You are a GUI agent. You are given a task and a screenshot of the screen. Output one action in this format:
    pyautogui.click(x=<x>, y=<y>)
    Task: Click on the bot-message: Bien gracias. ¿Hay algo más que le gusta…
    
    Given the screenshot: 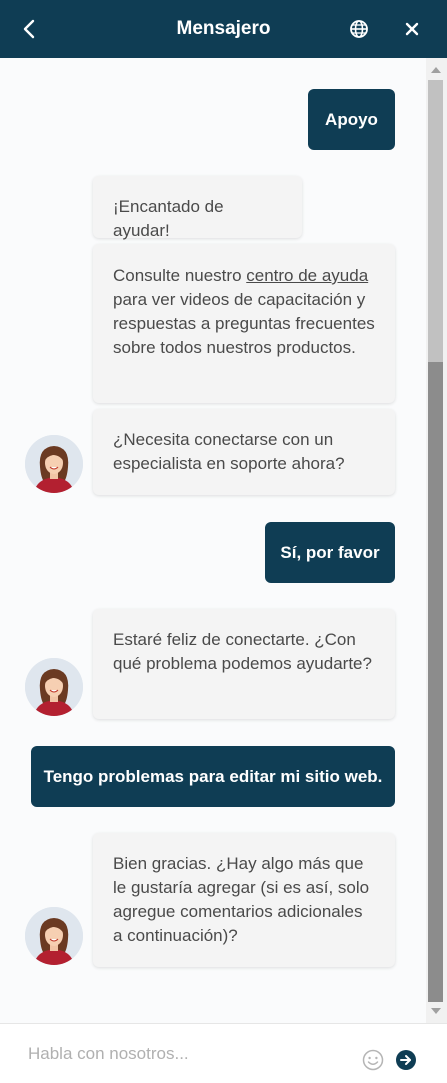 What is the action you would take?
    pyautogui.click(x=244, y=900)
    